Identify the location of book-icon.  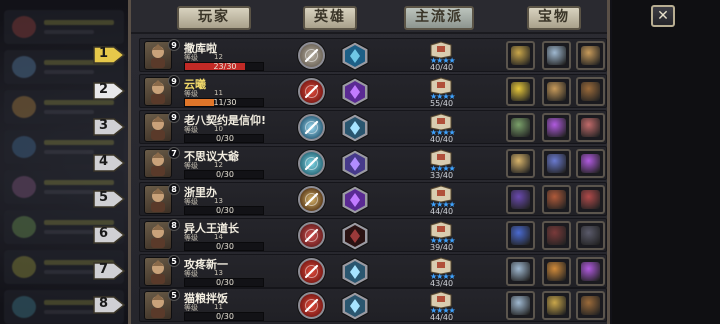
(556, 163).